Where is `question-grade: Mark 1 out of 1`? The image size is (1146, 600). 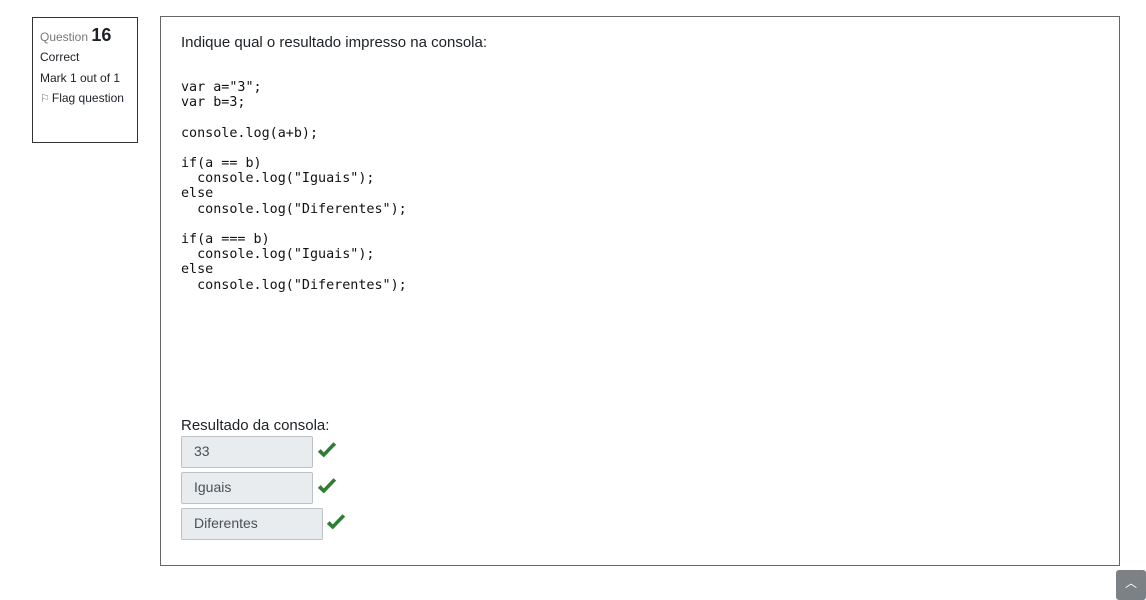
question-grade: Mark 1 out of 1 is located at coordinates (80, 77).